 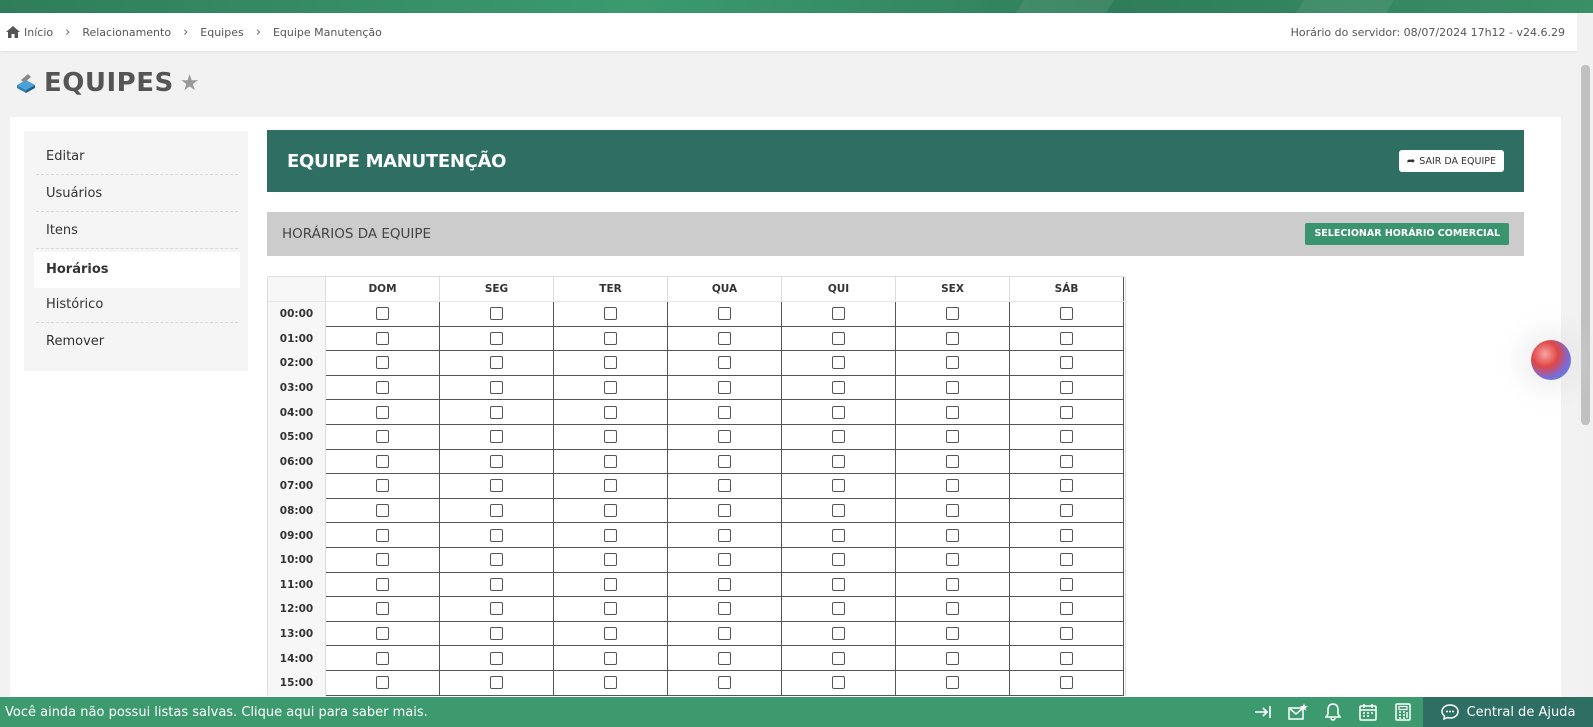 I want to click on breadcrumb-item-equipes: Equipes, so click(x=221, y=32).